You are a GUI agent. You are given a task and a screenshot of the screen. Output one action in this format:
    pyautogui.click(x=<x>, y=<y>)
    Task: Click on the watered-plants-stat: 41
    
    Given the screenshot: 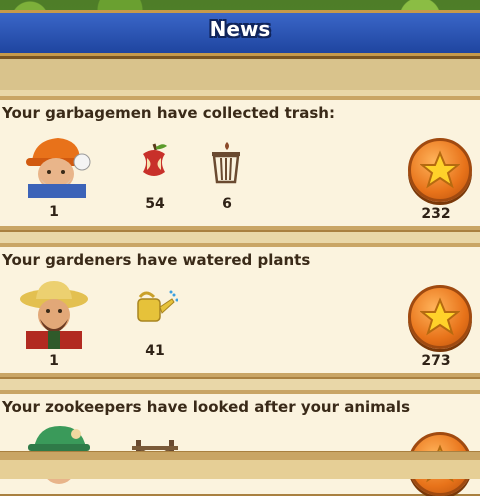 What is the action you would take?
    pyautogui.click(x=155, y=351)
    